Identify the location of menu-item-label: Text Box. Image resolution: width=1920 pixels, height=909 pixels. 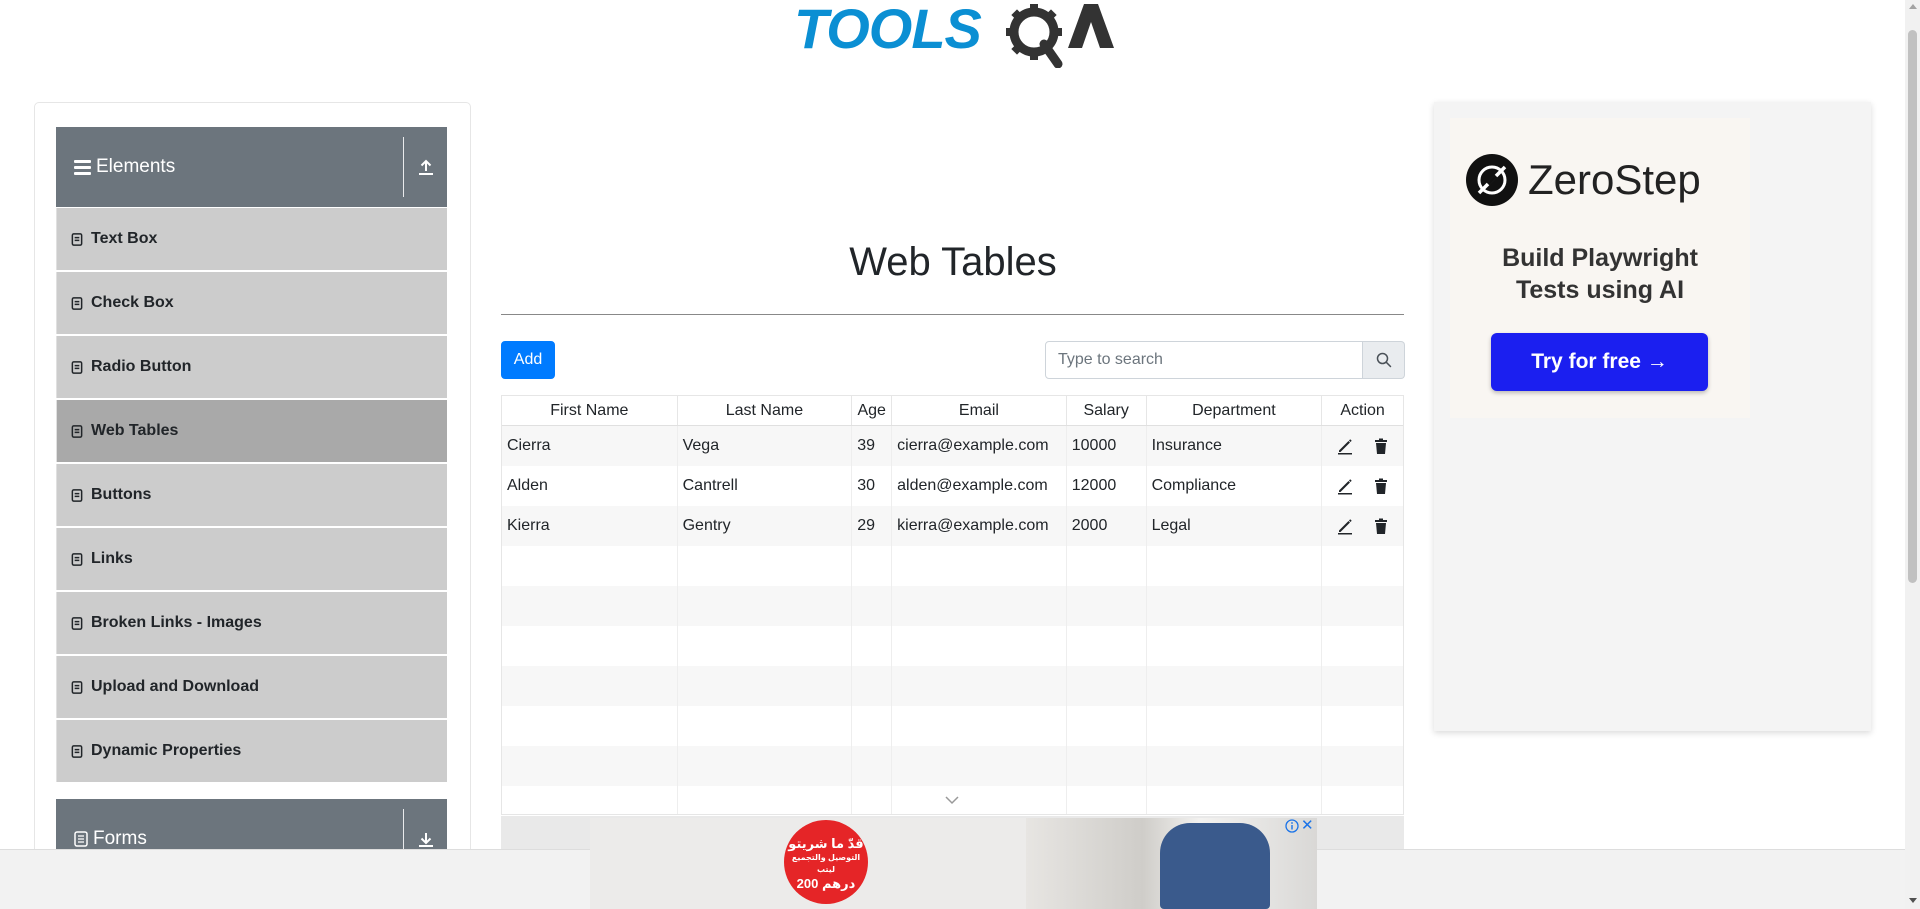
(124, 238).